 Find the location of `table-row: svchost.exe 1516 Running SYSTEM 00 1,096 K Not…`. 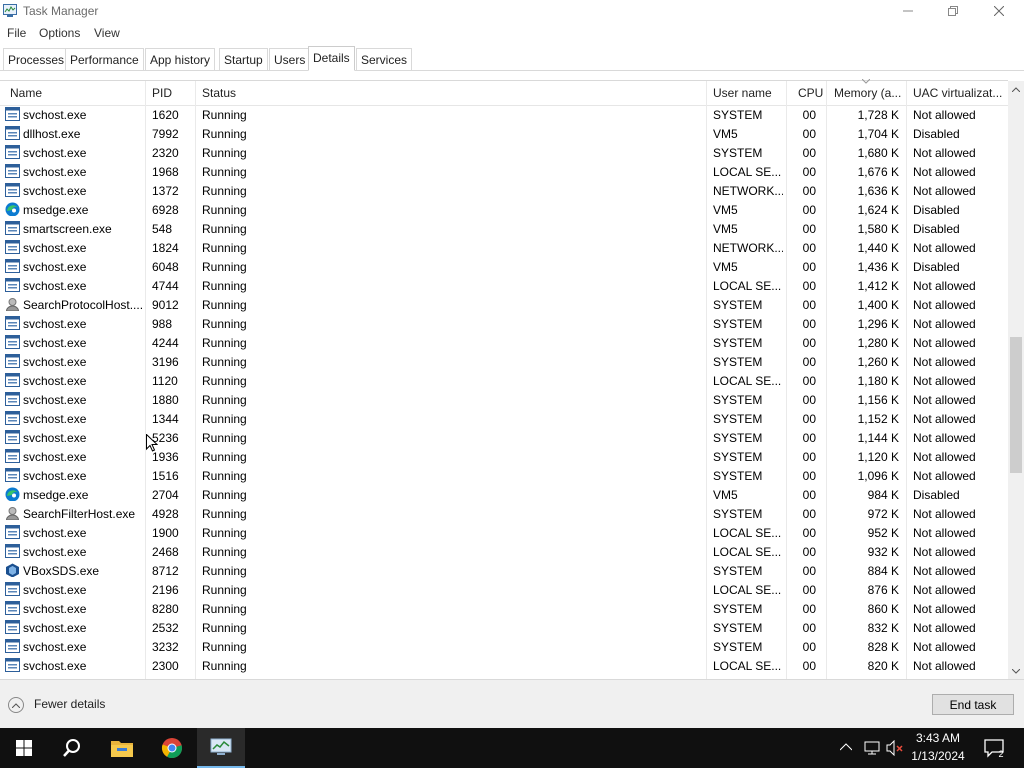

table-row: svchost.exe 1516 Running SYSTEM 00 1,096 K Not… is located at coordinates (504, 475).